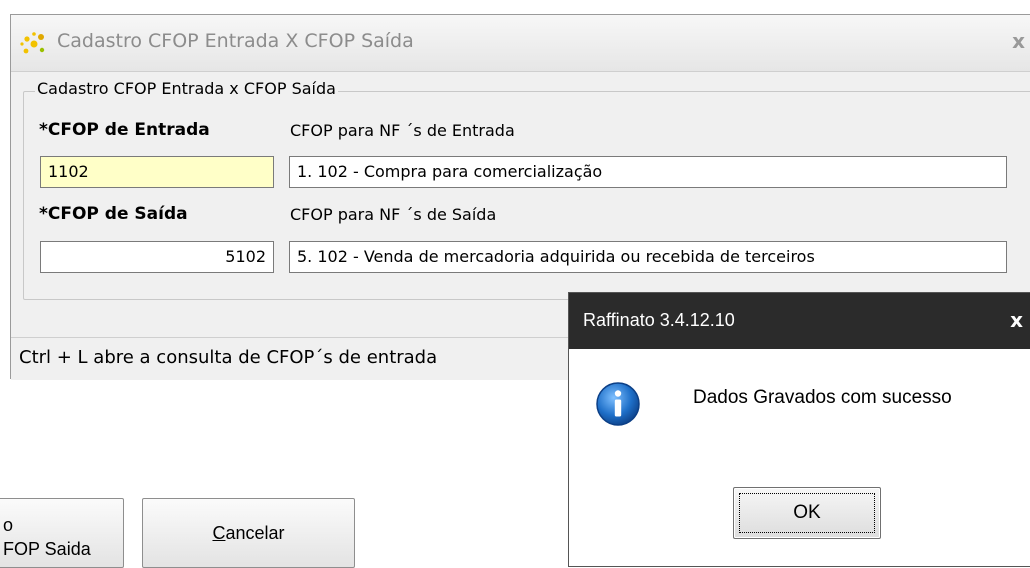 The height and width of the screenshot is (568, 1030). I want to click on ok-button: OK, so click(807, 513).